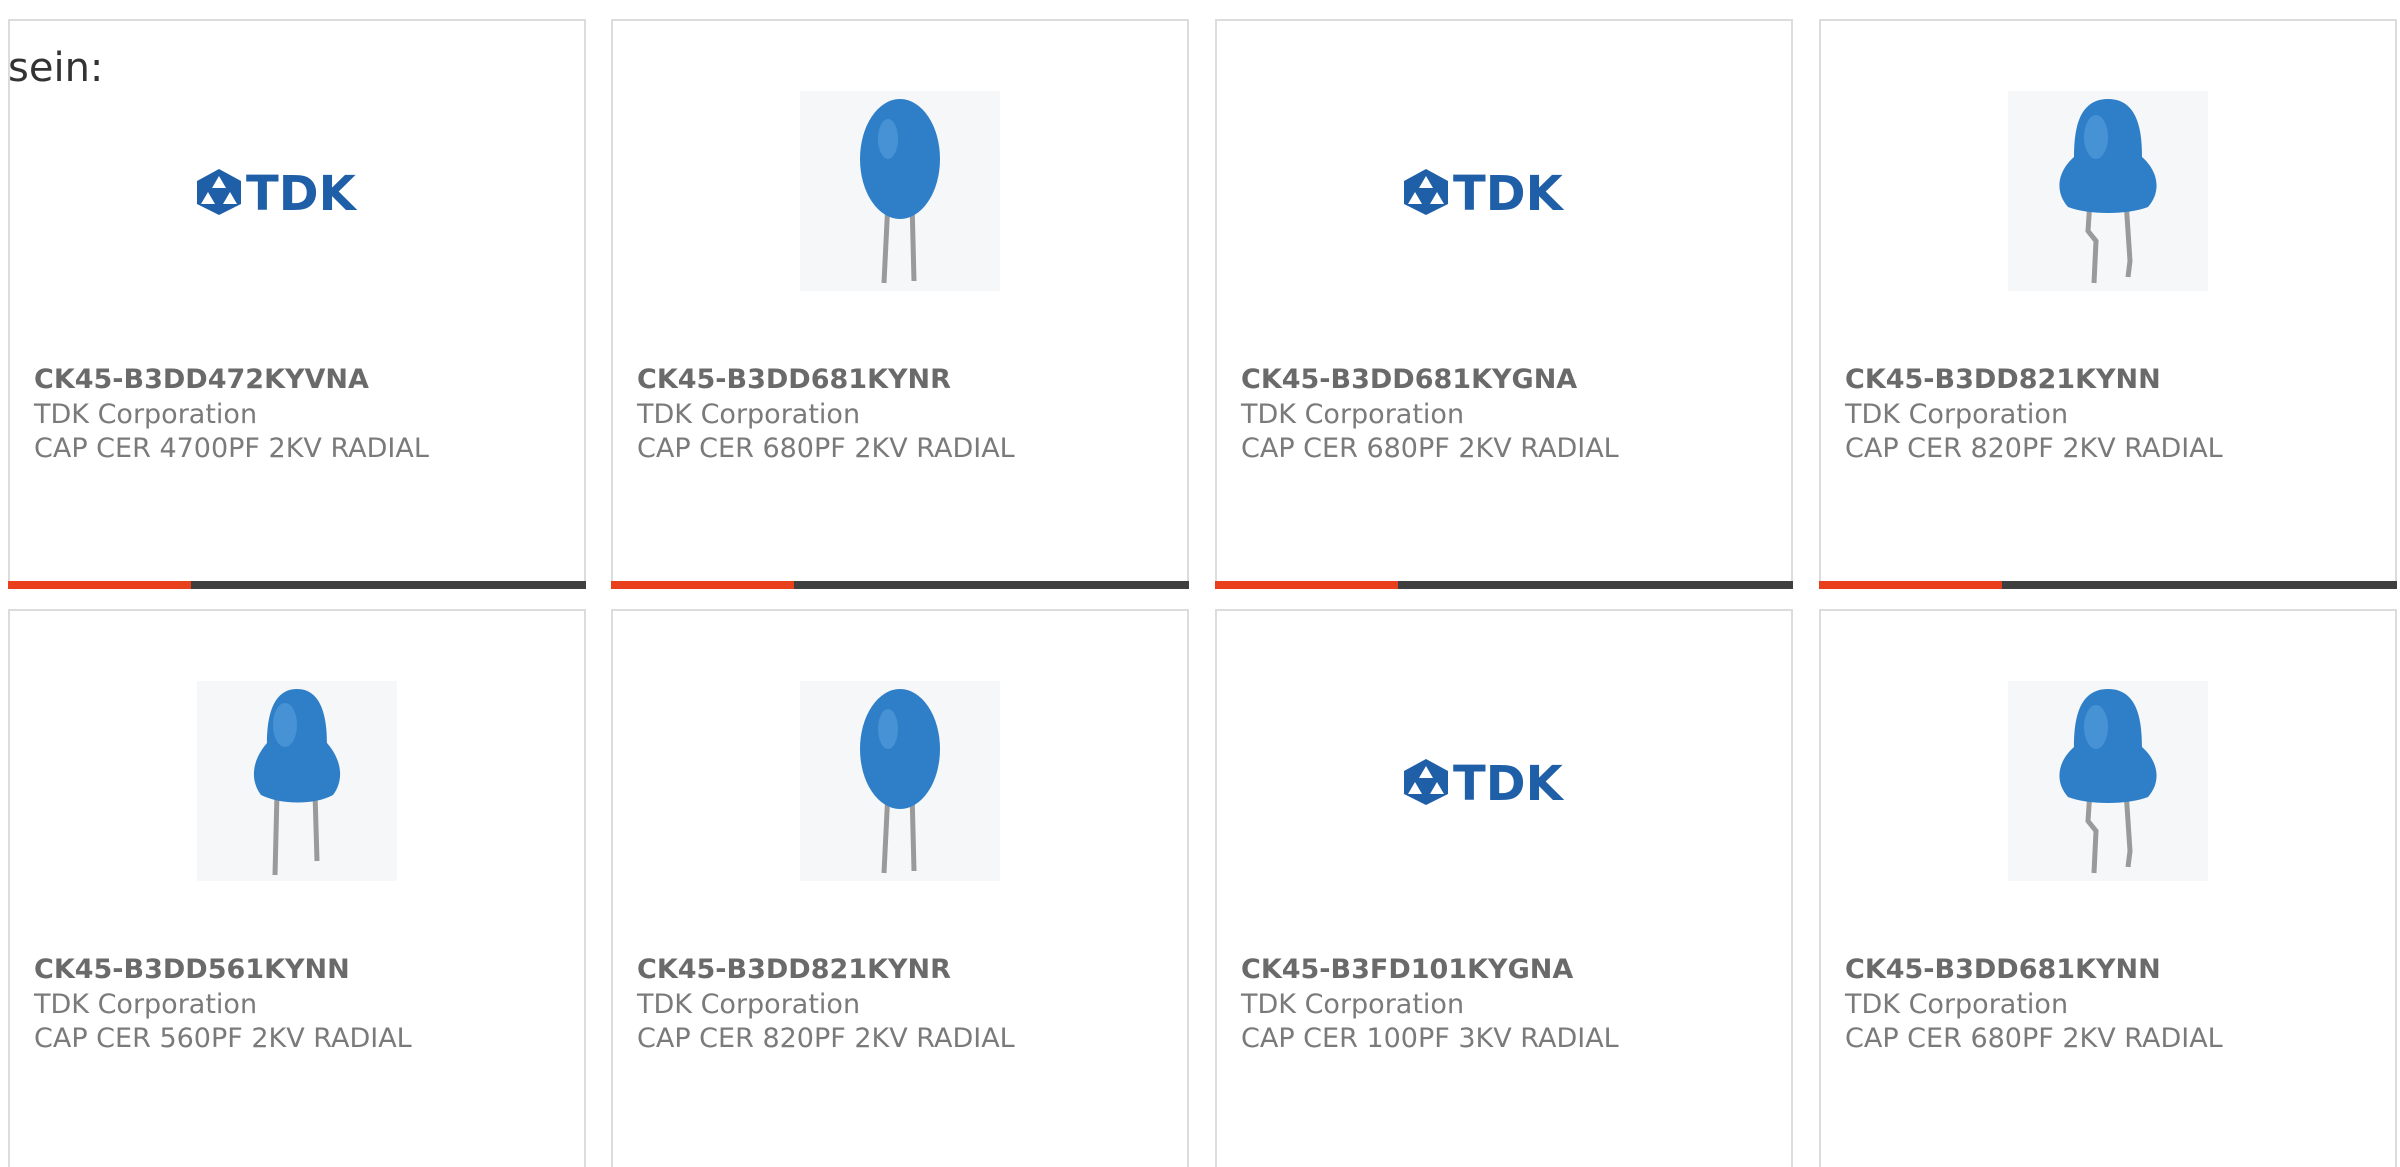 The width and height of the screenshot is (2400, 1167). I want to click on part-number: CK45-B3FD101KYGNA, so click(1407, 969).